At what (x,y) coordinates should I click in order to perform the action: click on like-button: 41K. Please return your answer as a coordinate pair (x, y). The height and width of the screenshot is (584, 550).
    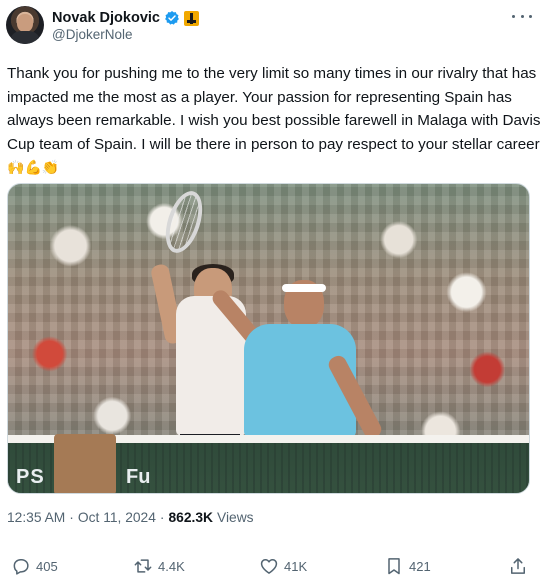
    Looking at the image, I should click on (283, 566).